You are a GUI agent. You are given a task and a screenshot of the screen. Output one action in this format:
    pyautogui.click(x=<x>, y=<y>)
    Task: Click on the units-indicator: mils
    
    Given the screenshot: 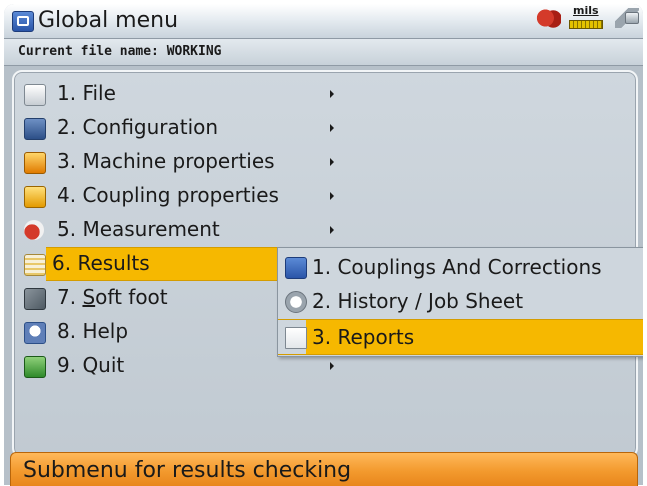 What is the action you would take?
    pyautogui.click(x=586, y=17)
    